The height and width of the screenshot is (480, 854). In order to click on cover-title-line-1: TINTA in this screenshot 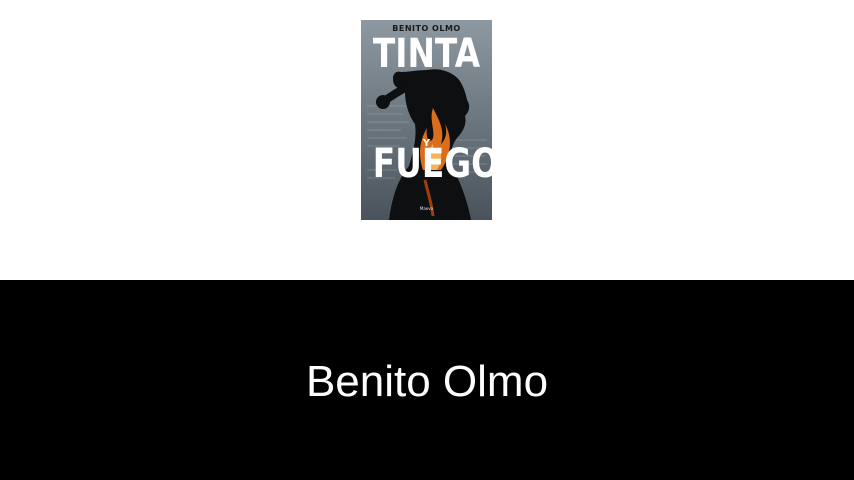, I will do `click(426, 54)`.